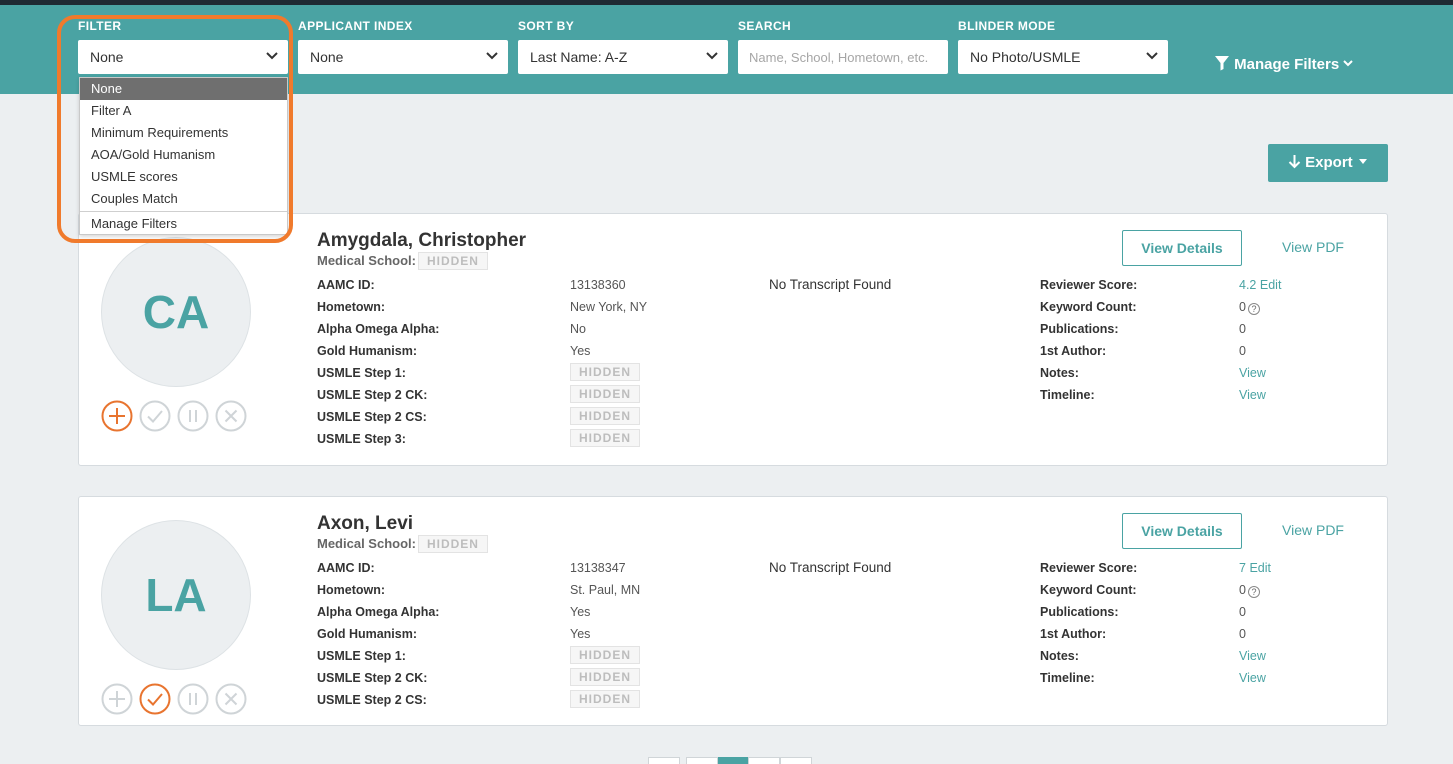 The image size is (1453, 764). What do you see at coordinates (605, 438) in the screenshot?
I see `usmle-step3-value: HIDDEN` at bounding box center [605, 438].